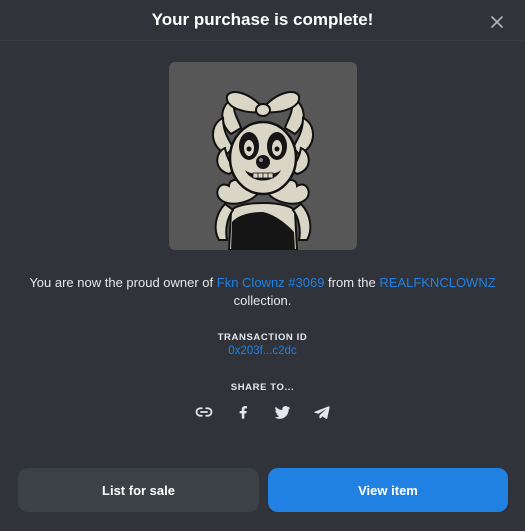 The image size is (525, 531). What do you see at coordinates (262, 412) in the screenshot?
I see `share-buttons` at bounding box center [262, 412].